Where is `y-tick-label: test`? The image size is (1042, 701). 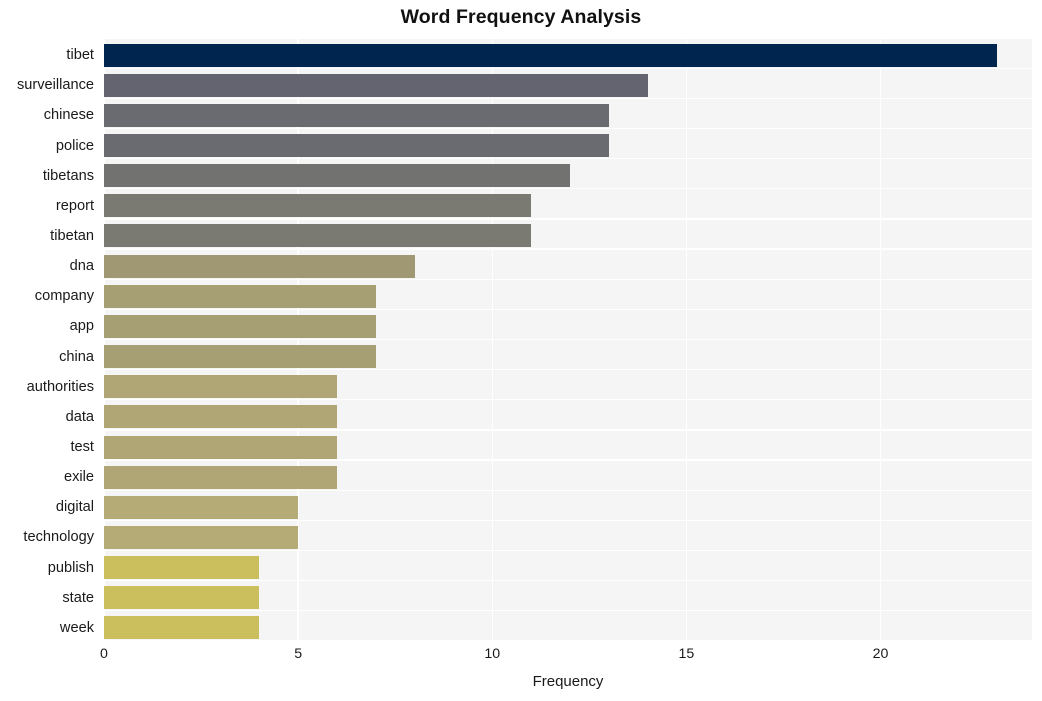 y-tick-label: test is located at coordinates (82, 447).